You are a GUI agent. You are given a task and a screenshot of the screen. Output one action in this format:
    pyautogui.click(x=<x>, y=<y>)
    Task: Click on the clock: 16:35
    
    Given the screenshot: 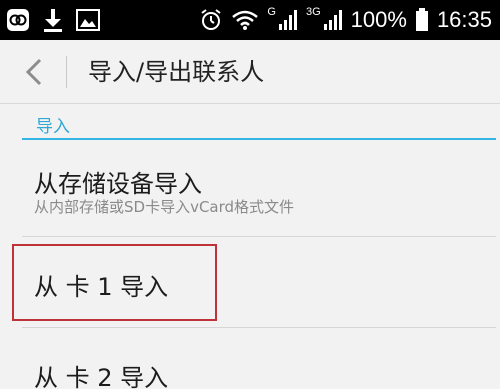 What is the action you would take?
    pyautogui.click(x=464, y=19)
    